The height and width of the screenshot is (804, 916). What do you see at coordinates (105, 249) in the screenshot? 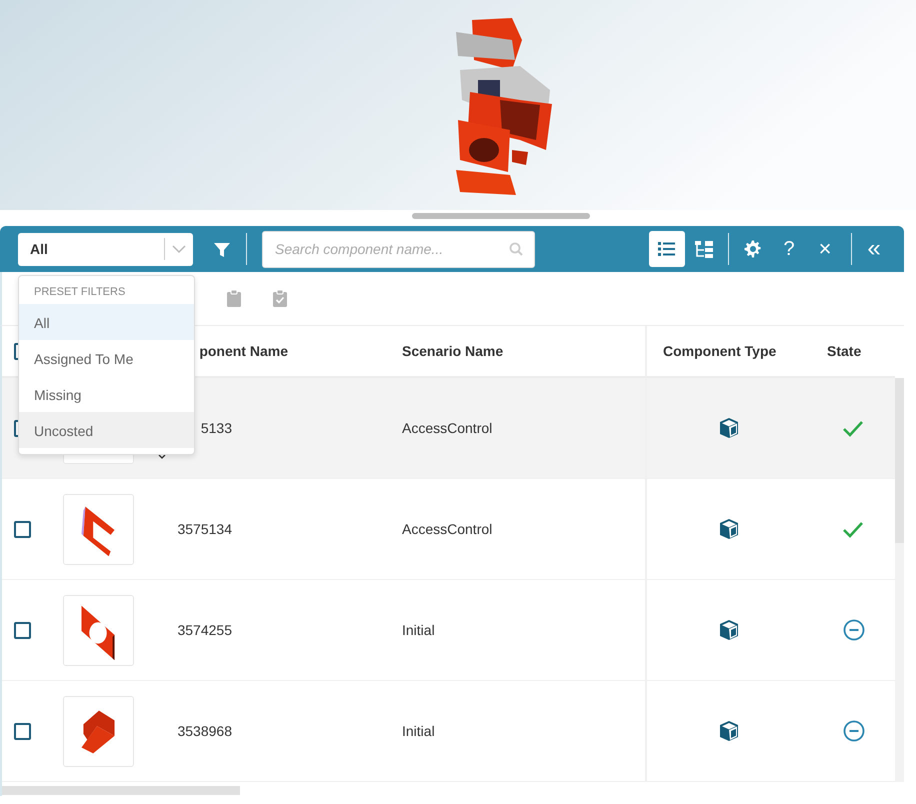
I see `filter-select: All` at bounding box center [105, 249].